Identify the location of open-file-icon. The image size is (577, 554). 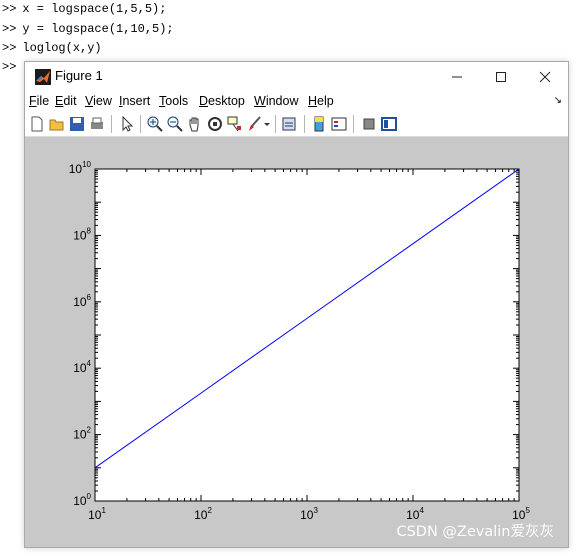
(57, 124).